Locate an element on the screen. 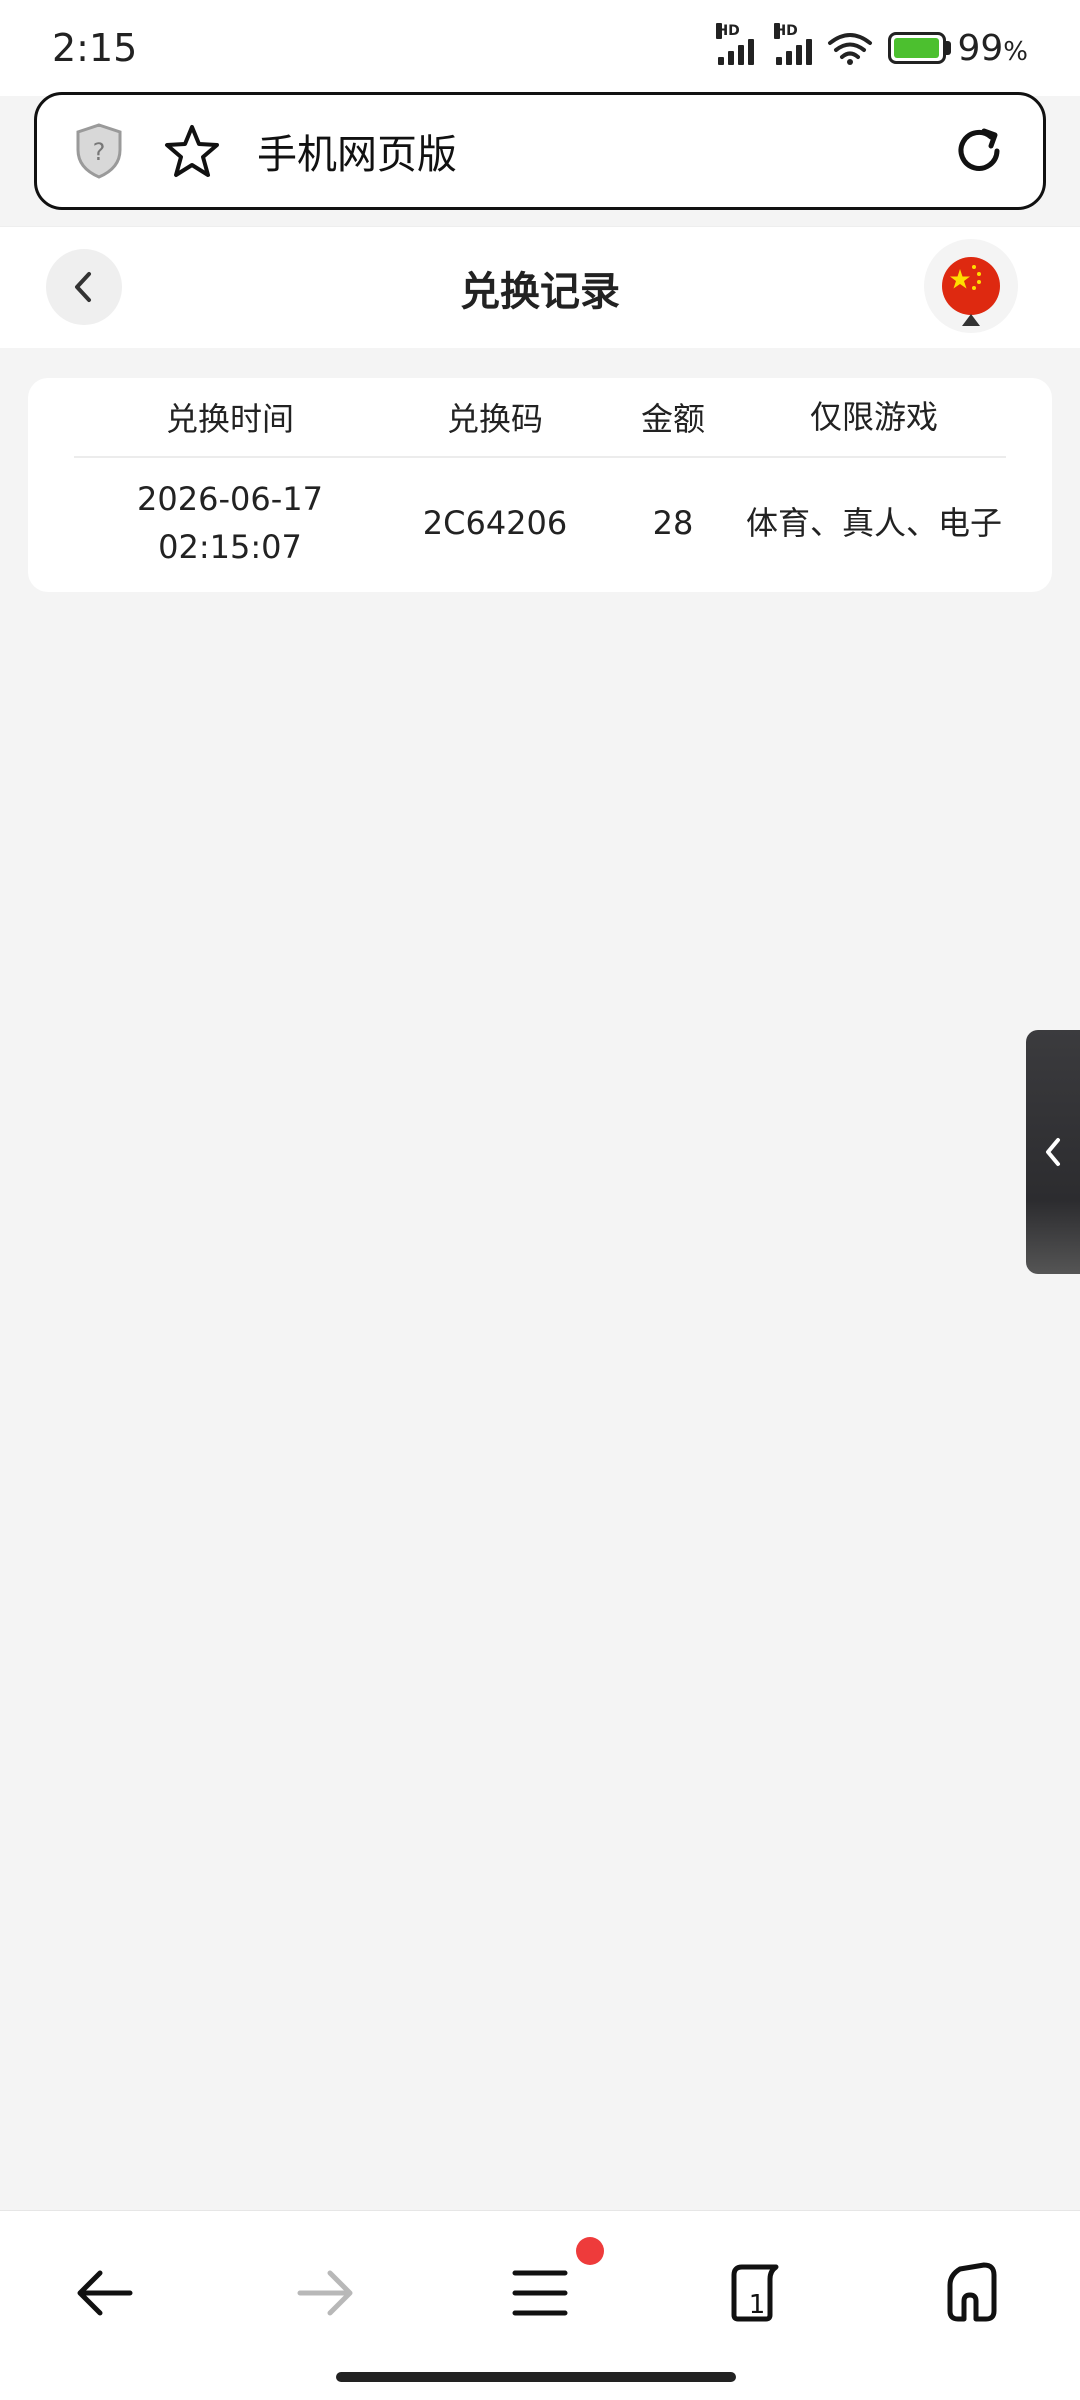 This screenshot has width=1080, height=2400. cell-date: 2026-06-17 is located at coordinates (230, 499).